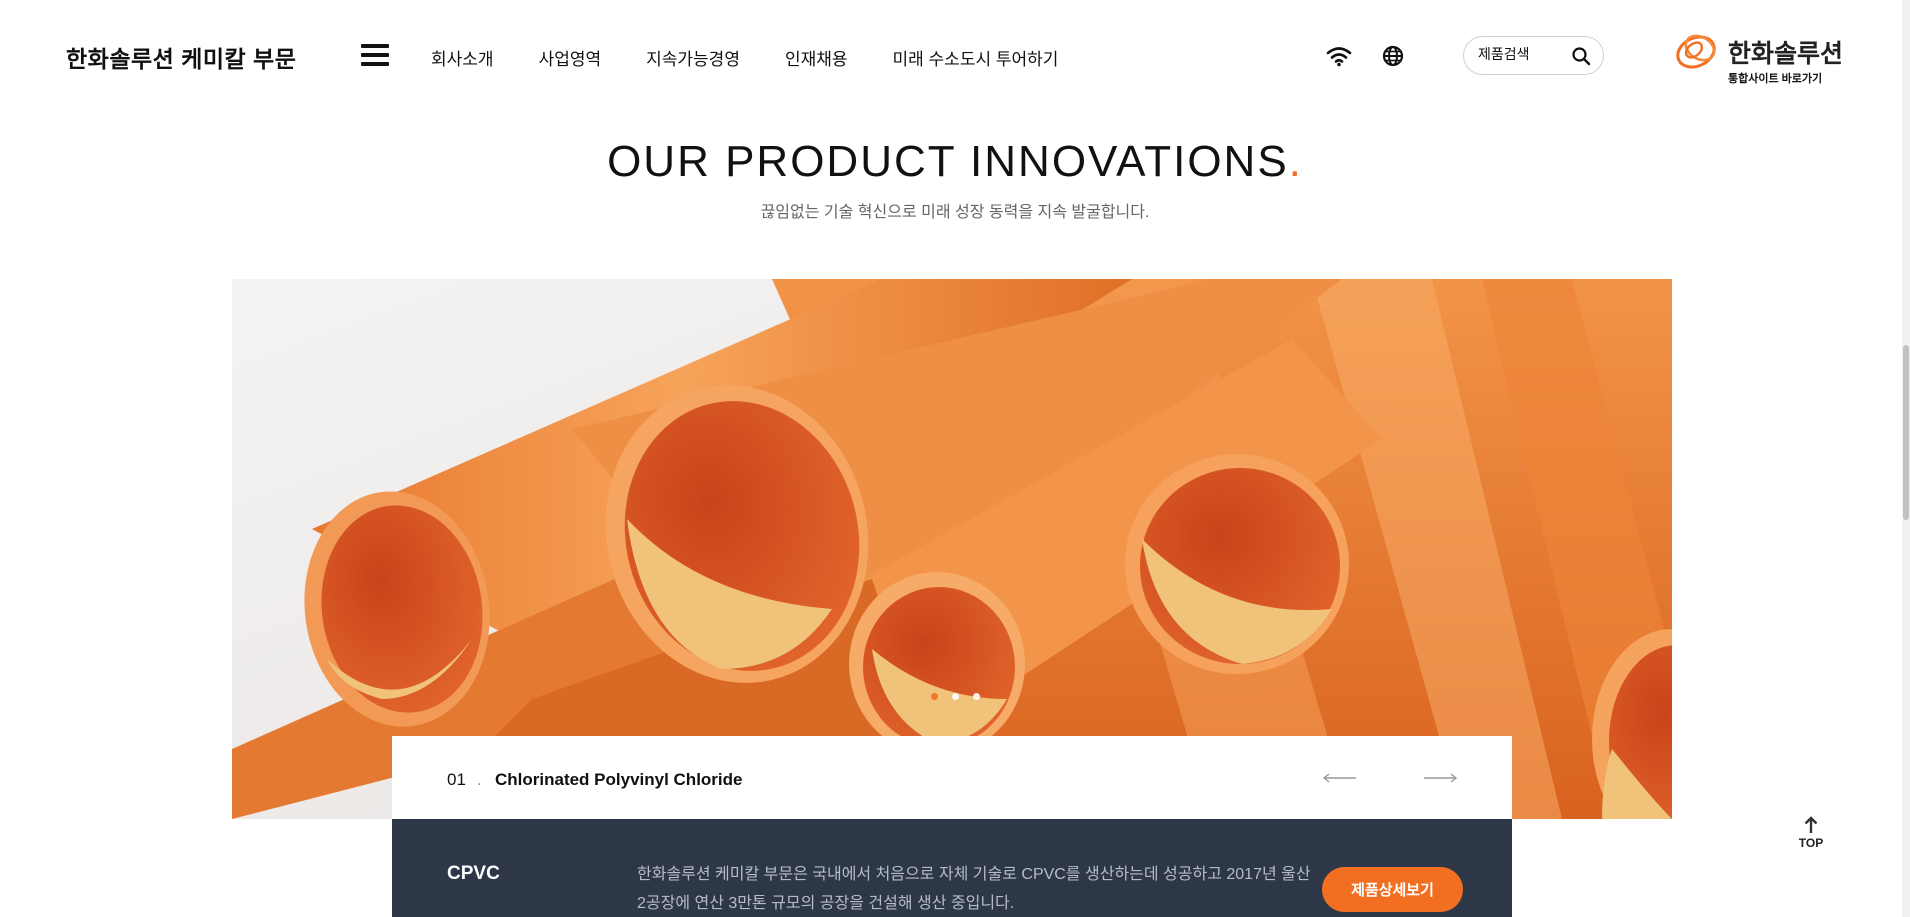 The height and width of the screenshot is (917, 1910). I want to click on site-title: 한화솔루션 케미칼 부문, so click(181, 57).